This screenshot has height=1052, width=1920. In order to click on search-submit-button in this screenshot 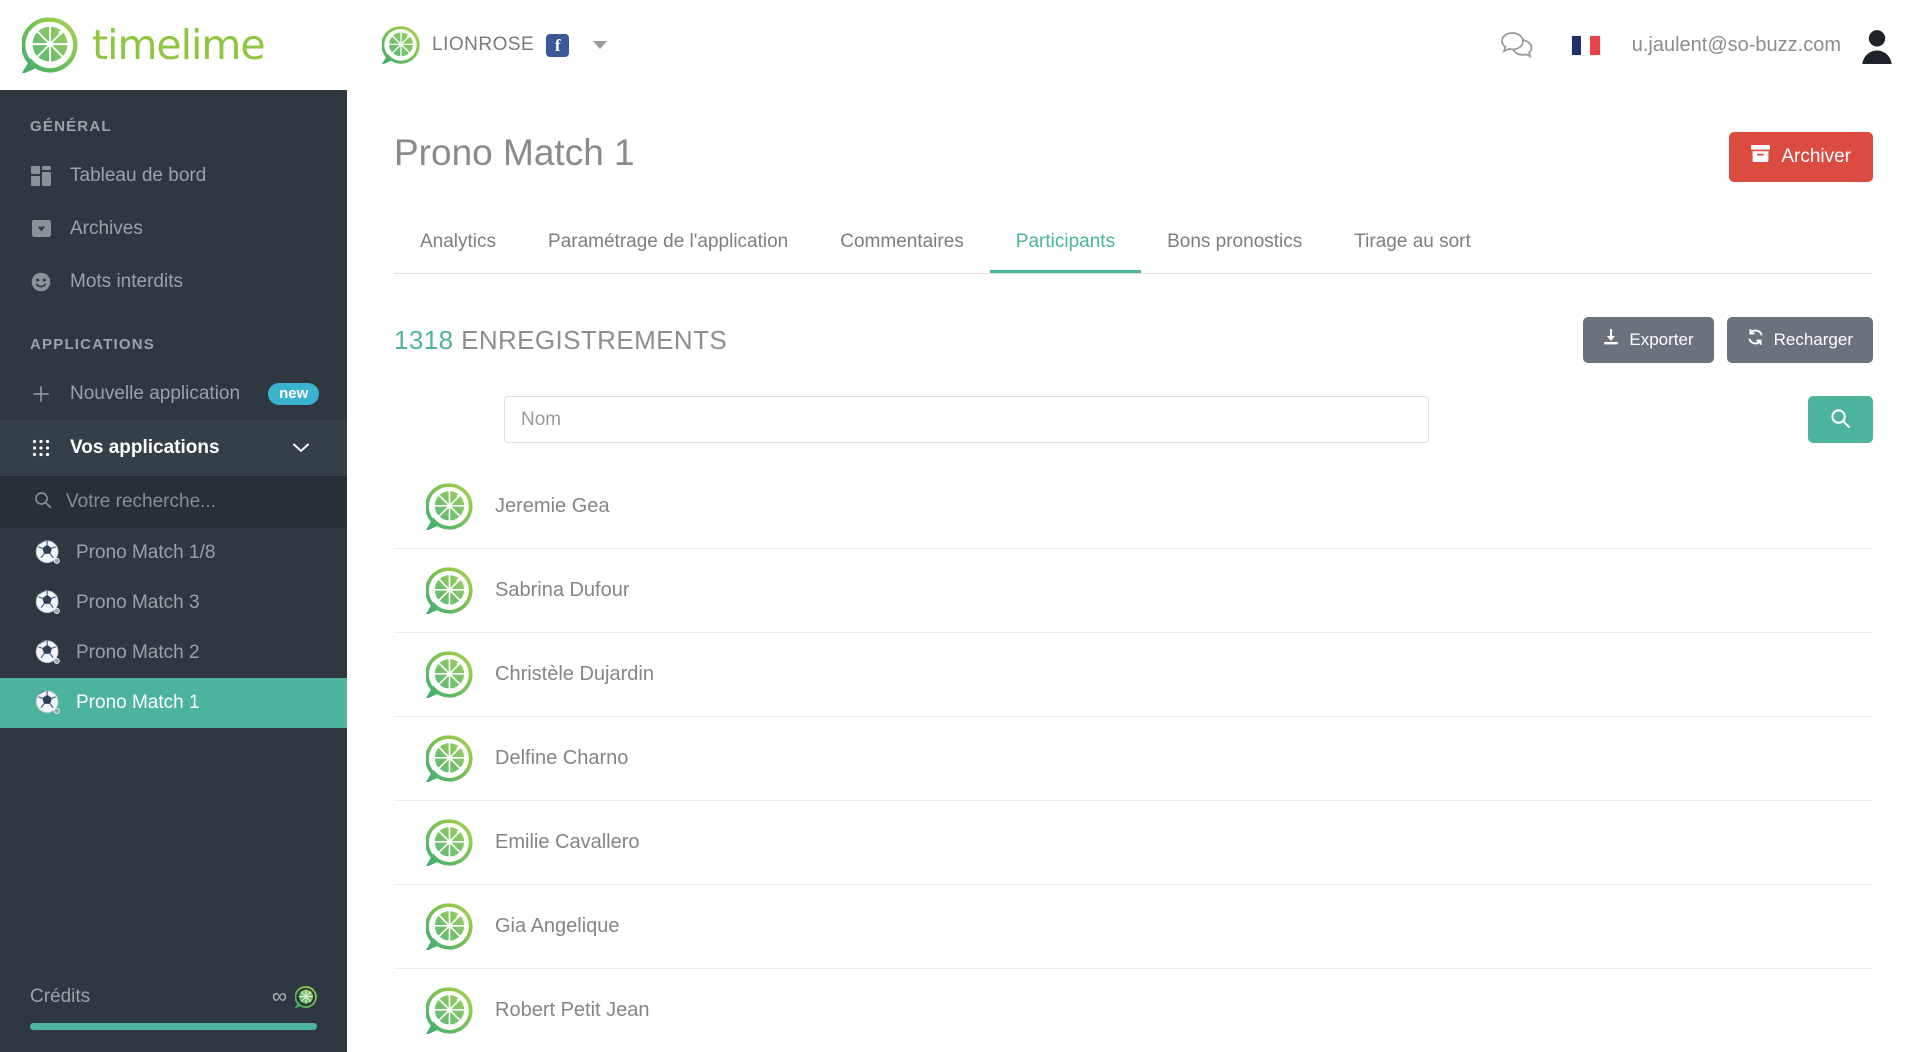, I will do `click(1840, 419)`.